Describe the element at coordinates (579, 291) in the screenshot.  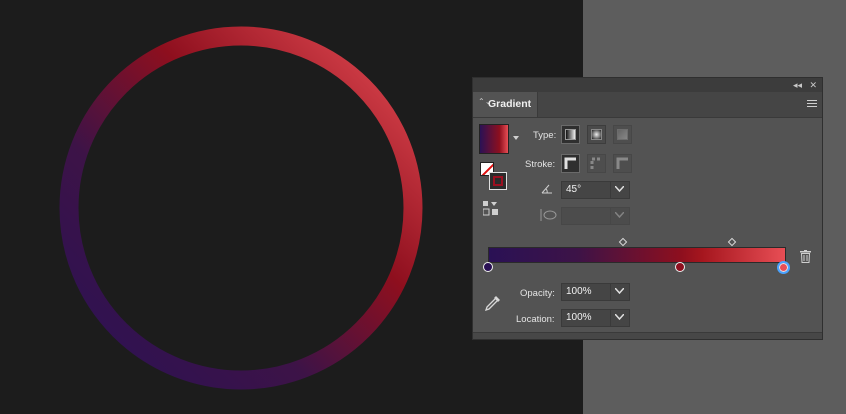
I see `opacity-value: 100%` at that location.